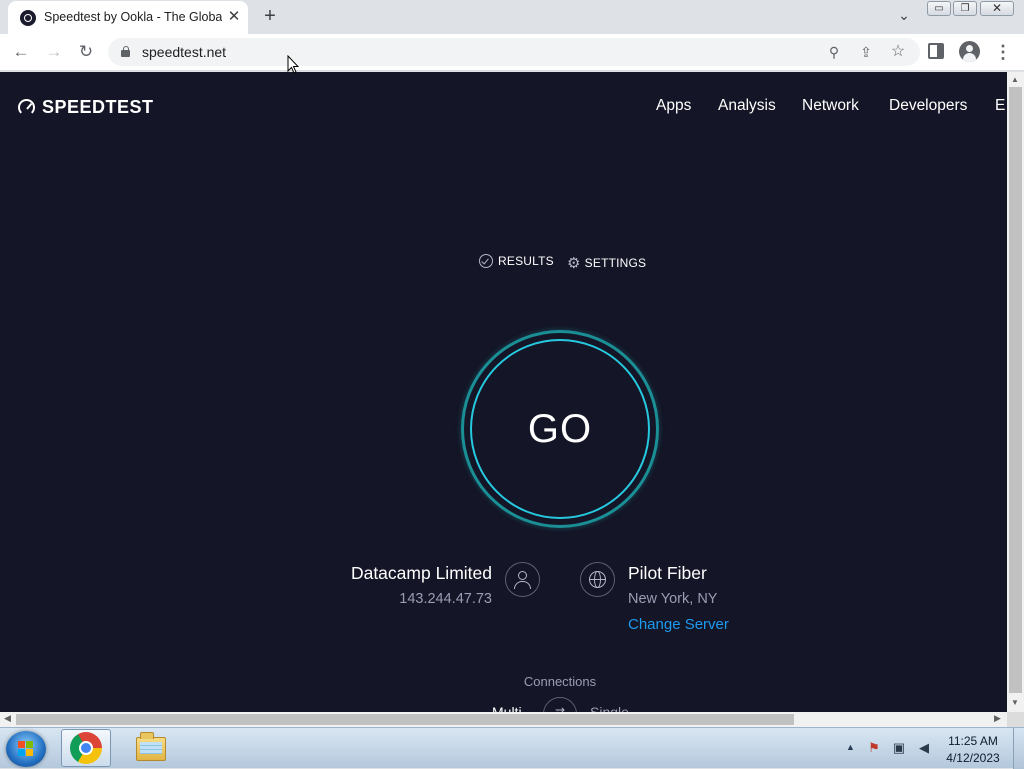  I want to click on address-bar: speedtest.net ⚲ ⇪ ☆, so click(514, 52).